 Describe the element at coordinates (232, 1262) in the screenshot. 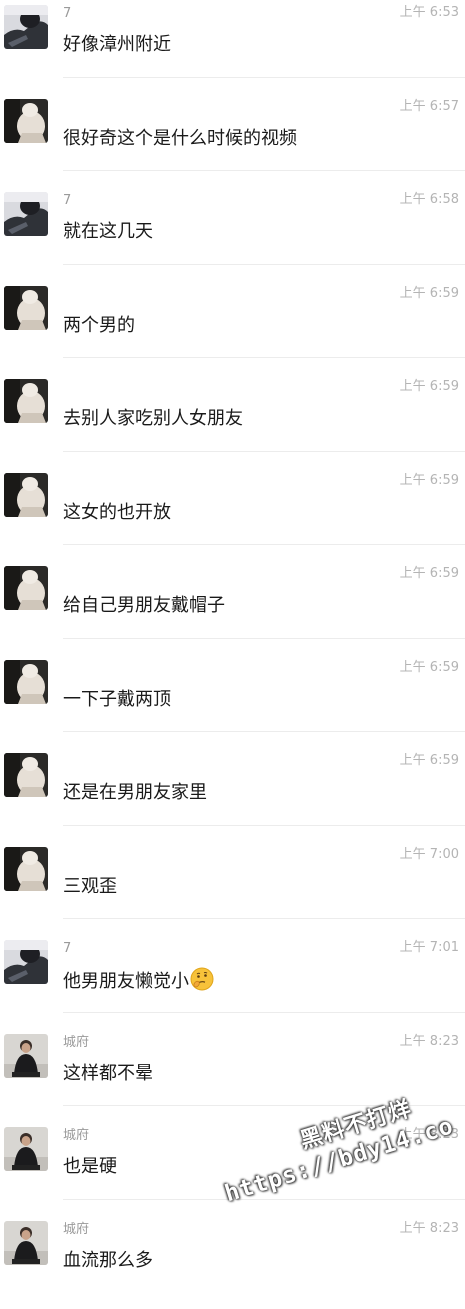

I see `chat-message: 城府 上午 8:23 血流那么多` at that location.